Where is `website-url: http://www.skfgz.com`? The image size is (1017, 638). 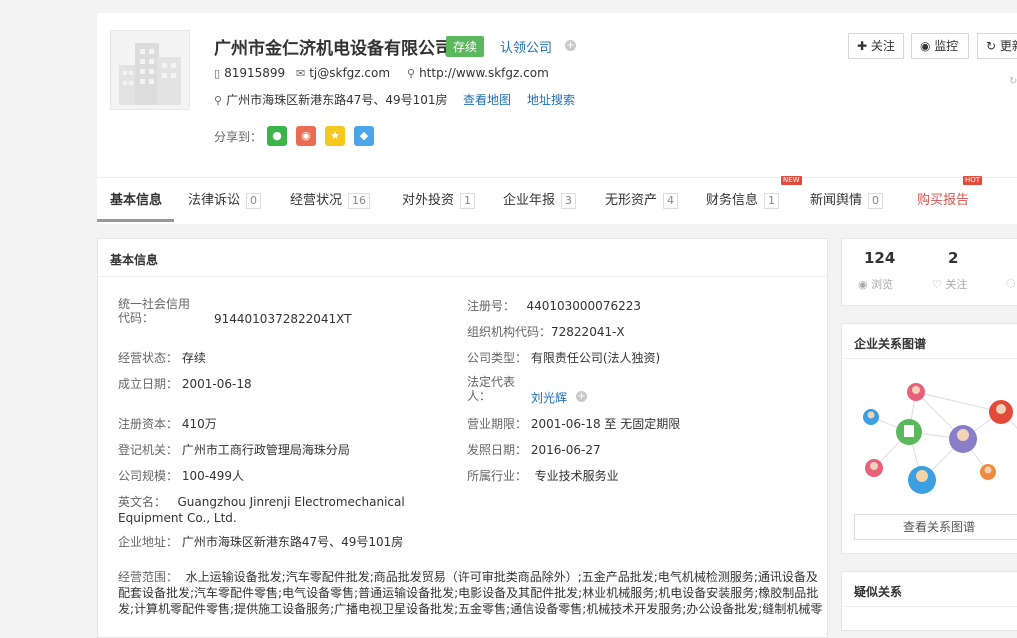 website-url: http://www.skfgz.com is located at coordinates (484, 73).